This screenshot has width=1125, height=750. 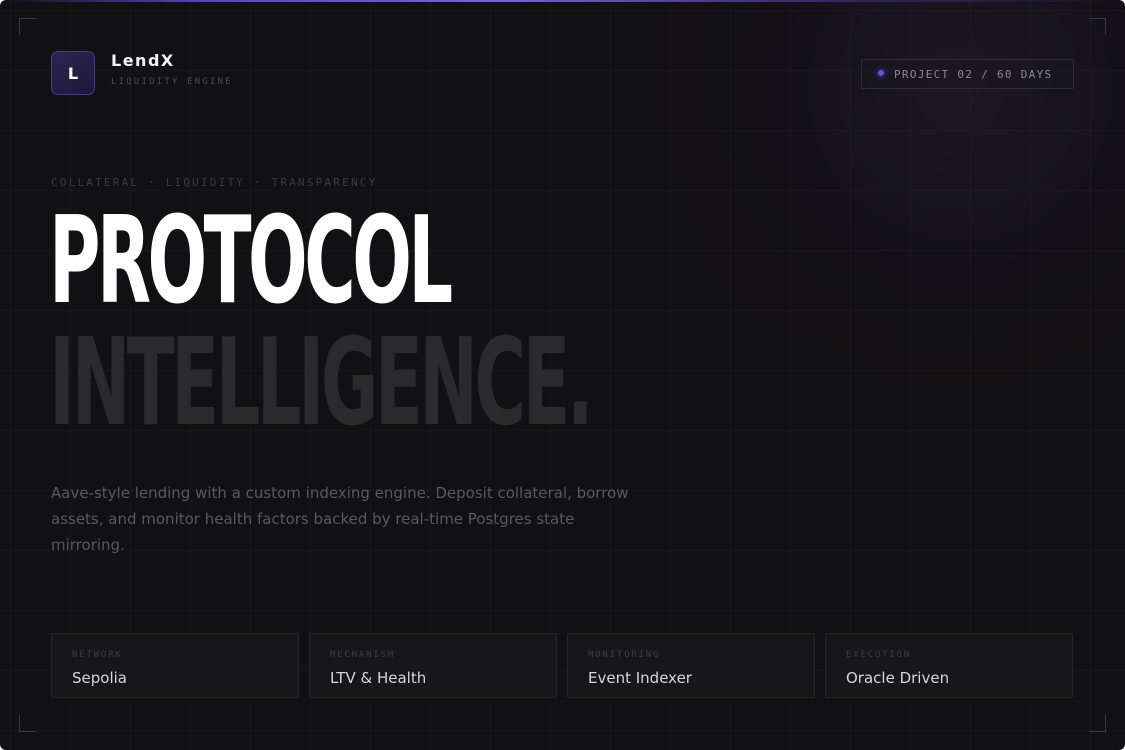 What do you see at coordinates (362, 655) in the screenshot?
I see `card-label: MECHANISM` at bounding box center [362, 655].